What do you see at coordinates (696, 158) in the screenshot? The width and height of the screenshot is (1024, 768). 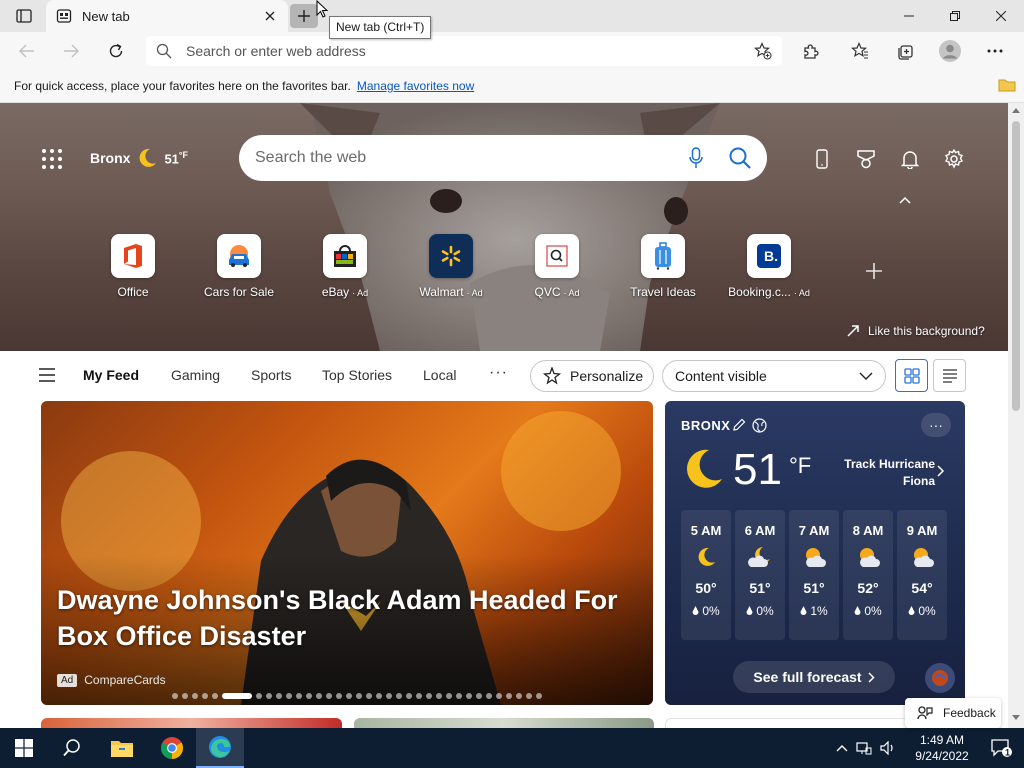 I see `microphone-icon` at bounding box center [696, 158].